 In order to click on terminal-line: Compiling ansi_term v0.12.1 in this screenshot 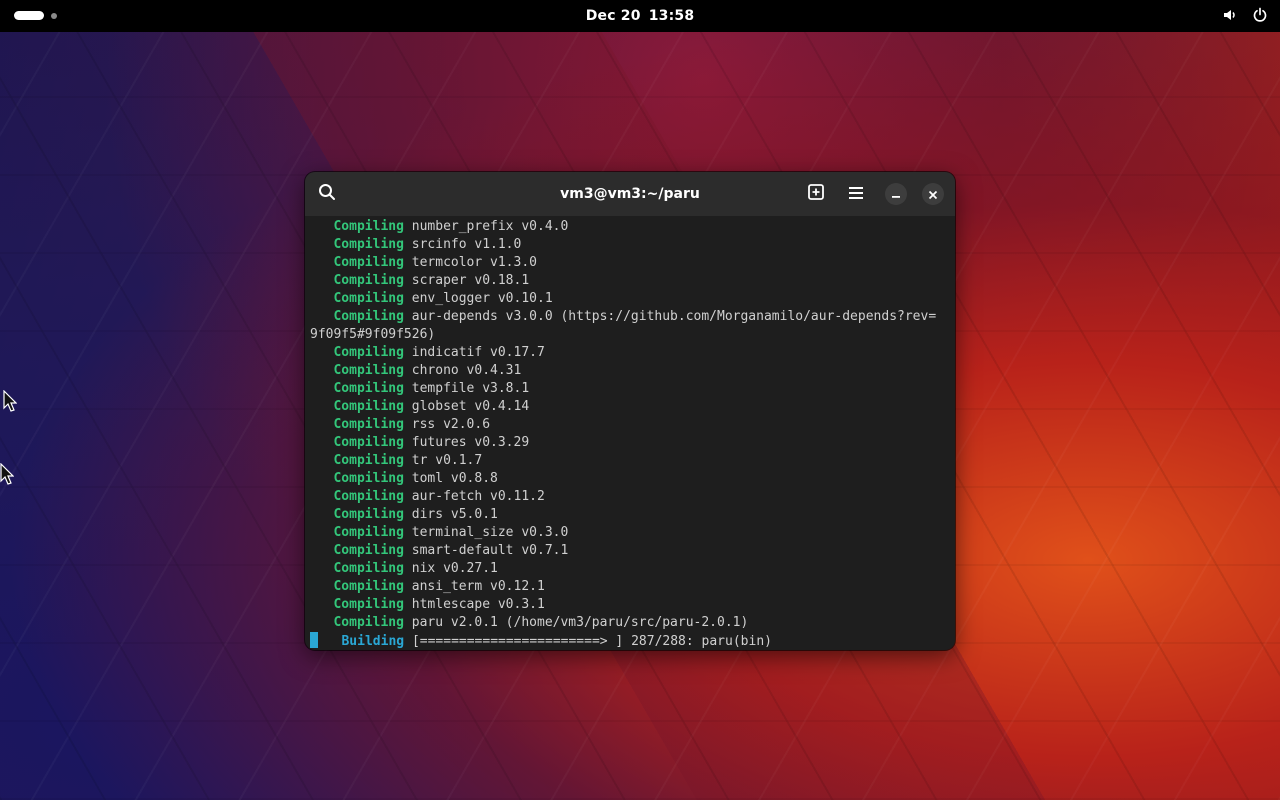, I will do `click(632, 587)`.